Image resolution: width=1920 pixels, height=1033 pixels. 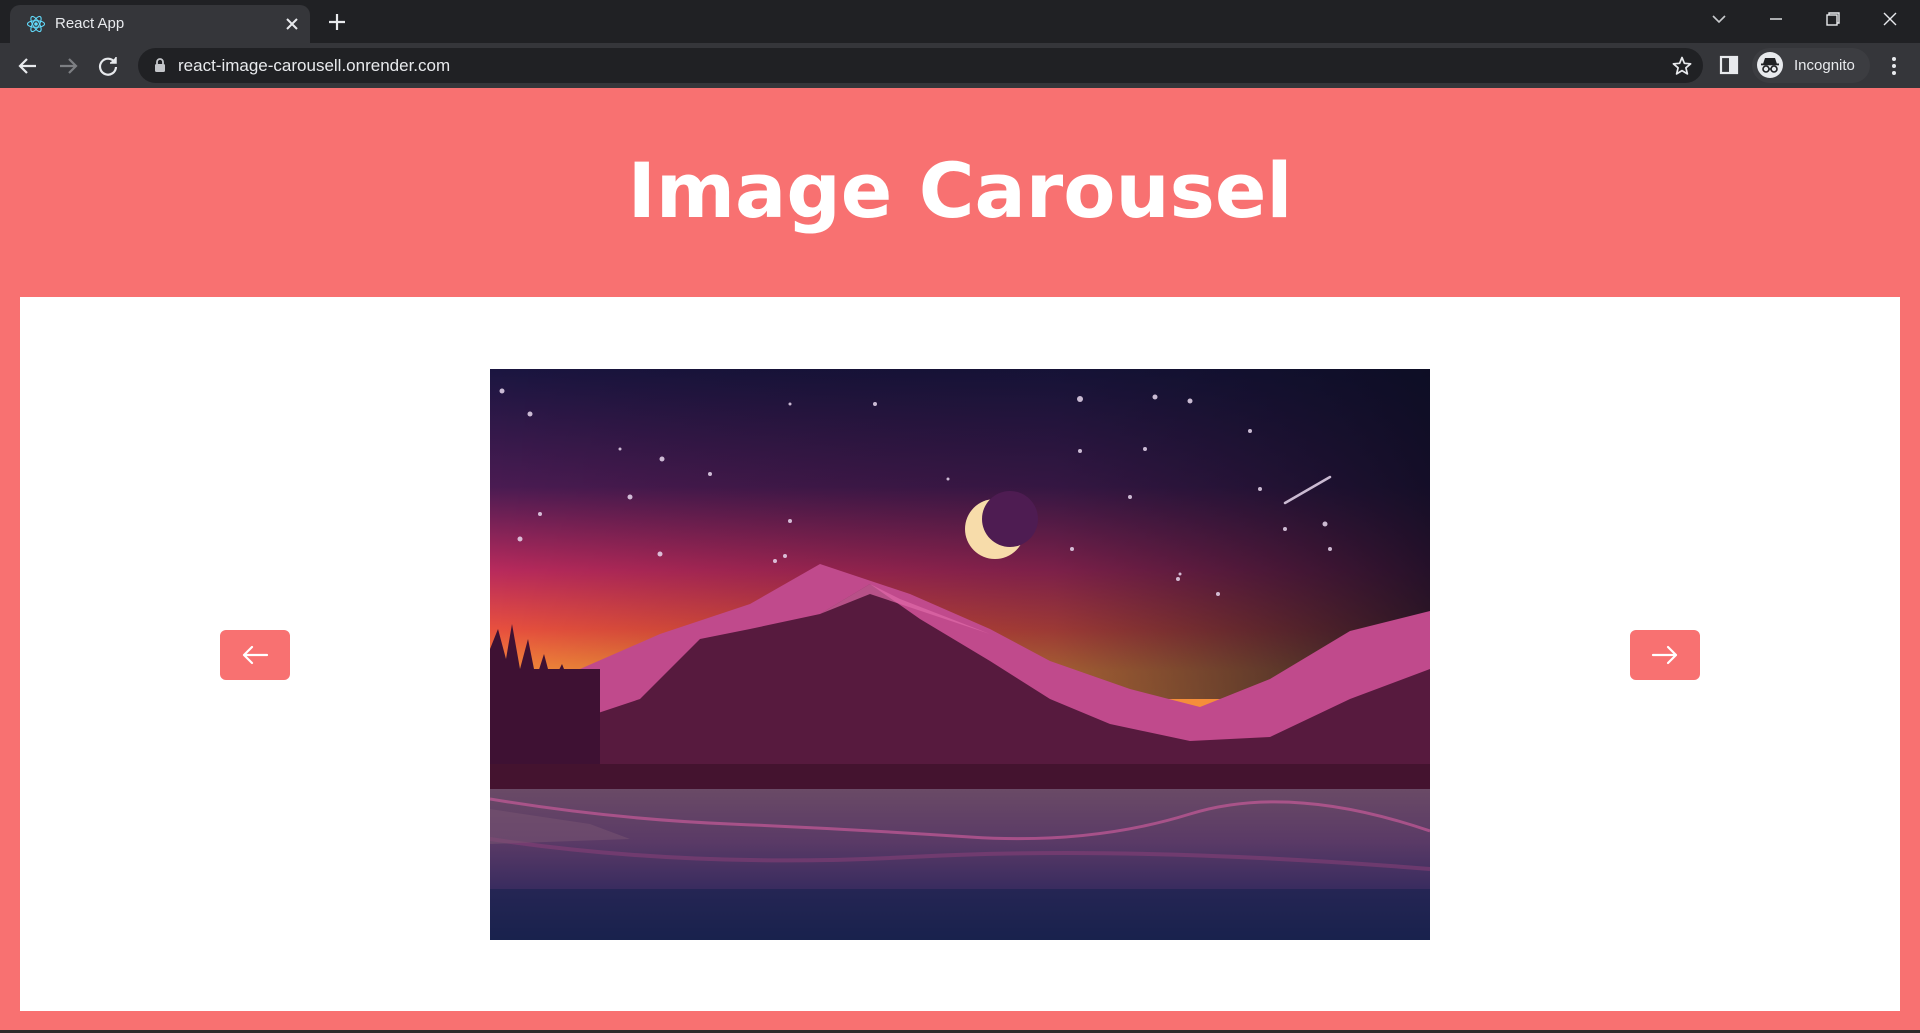 What do you see at coordinates (68, 66) in the screenshot?
I see `forward-icon` at bounding box center [68, 66].